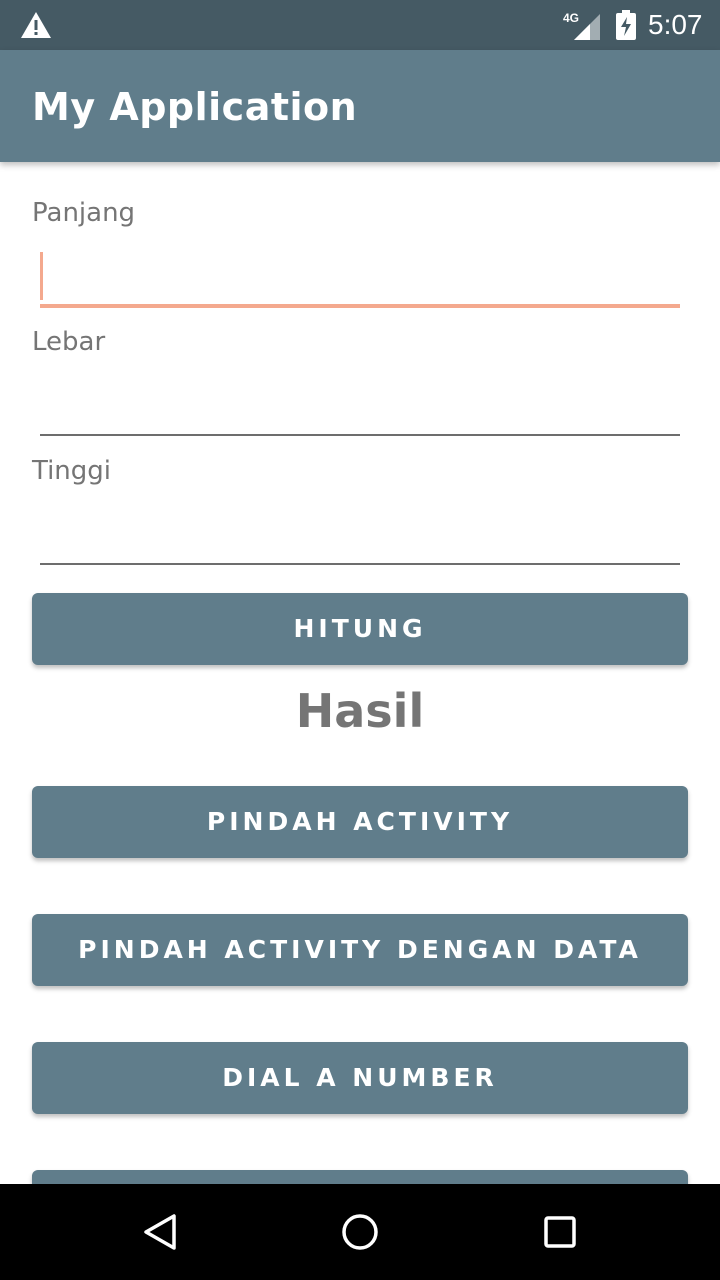 This screenshot has height=1280, width=720. Describe the element at coordinates (360, 25) in the screenshot. I see `status-bar: 4G 5:07` at that location.